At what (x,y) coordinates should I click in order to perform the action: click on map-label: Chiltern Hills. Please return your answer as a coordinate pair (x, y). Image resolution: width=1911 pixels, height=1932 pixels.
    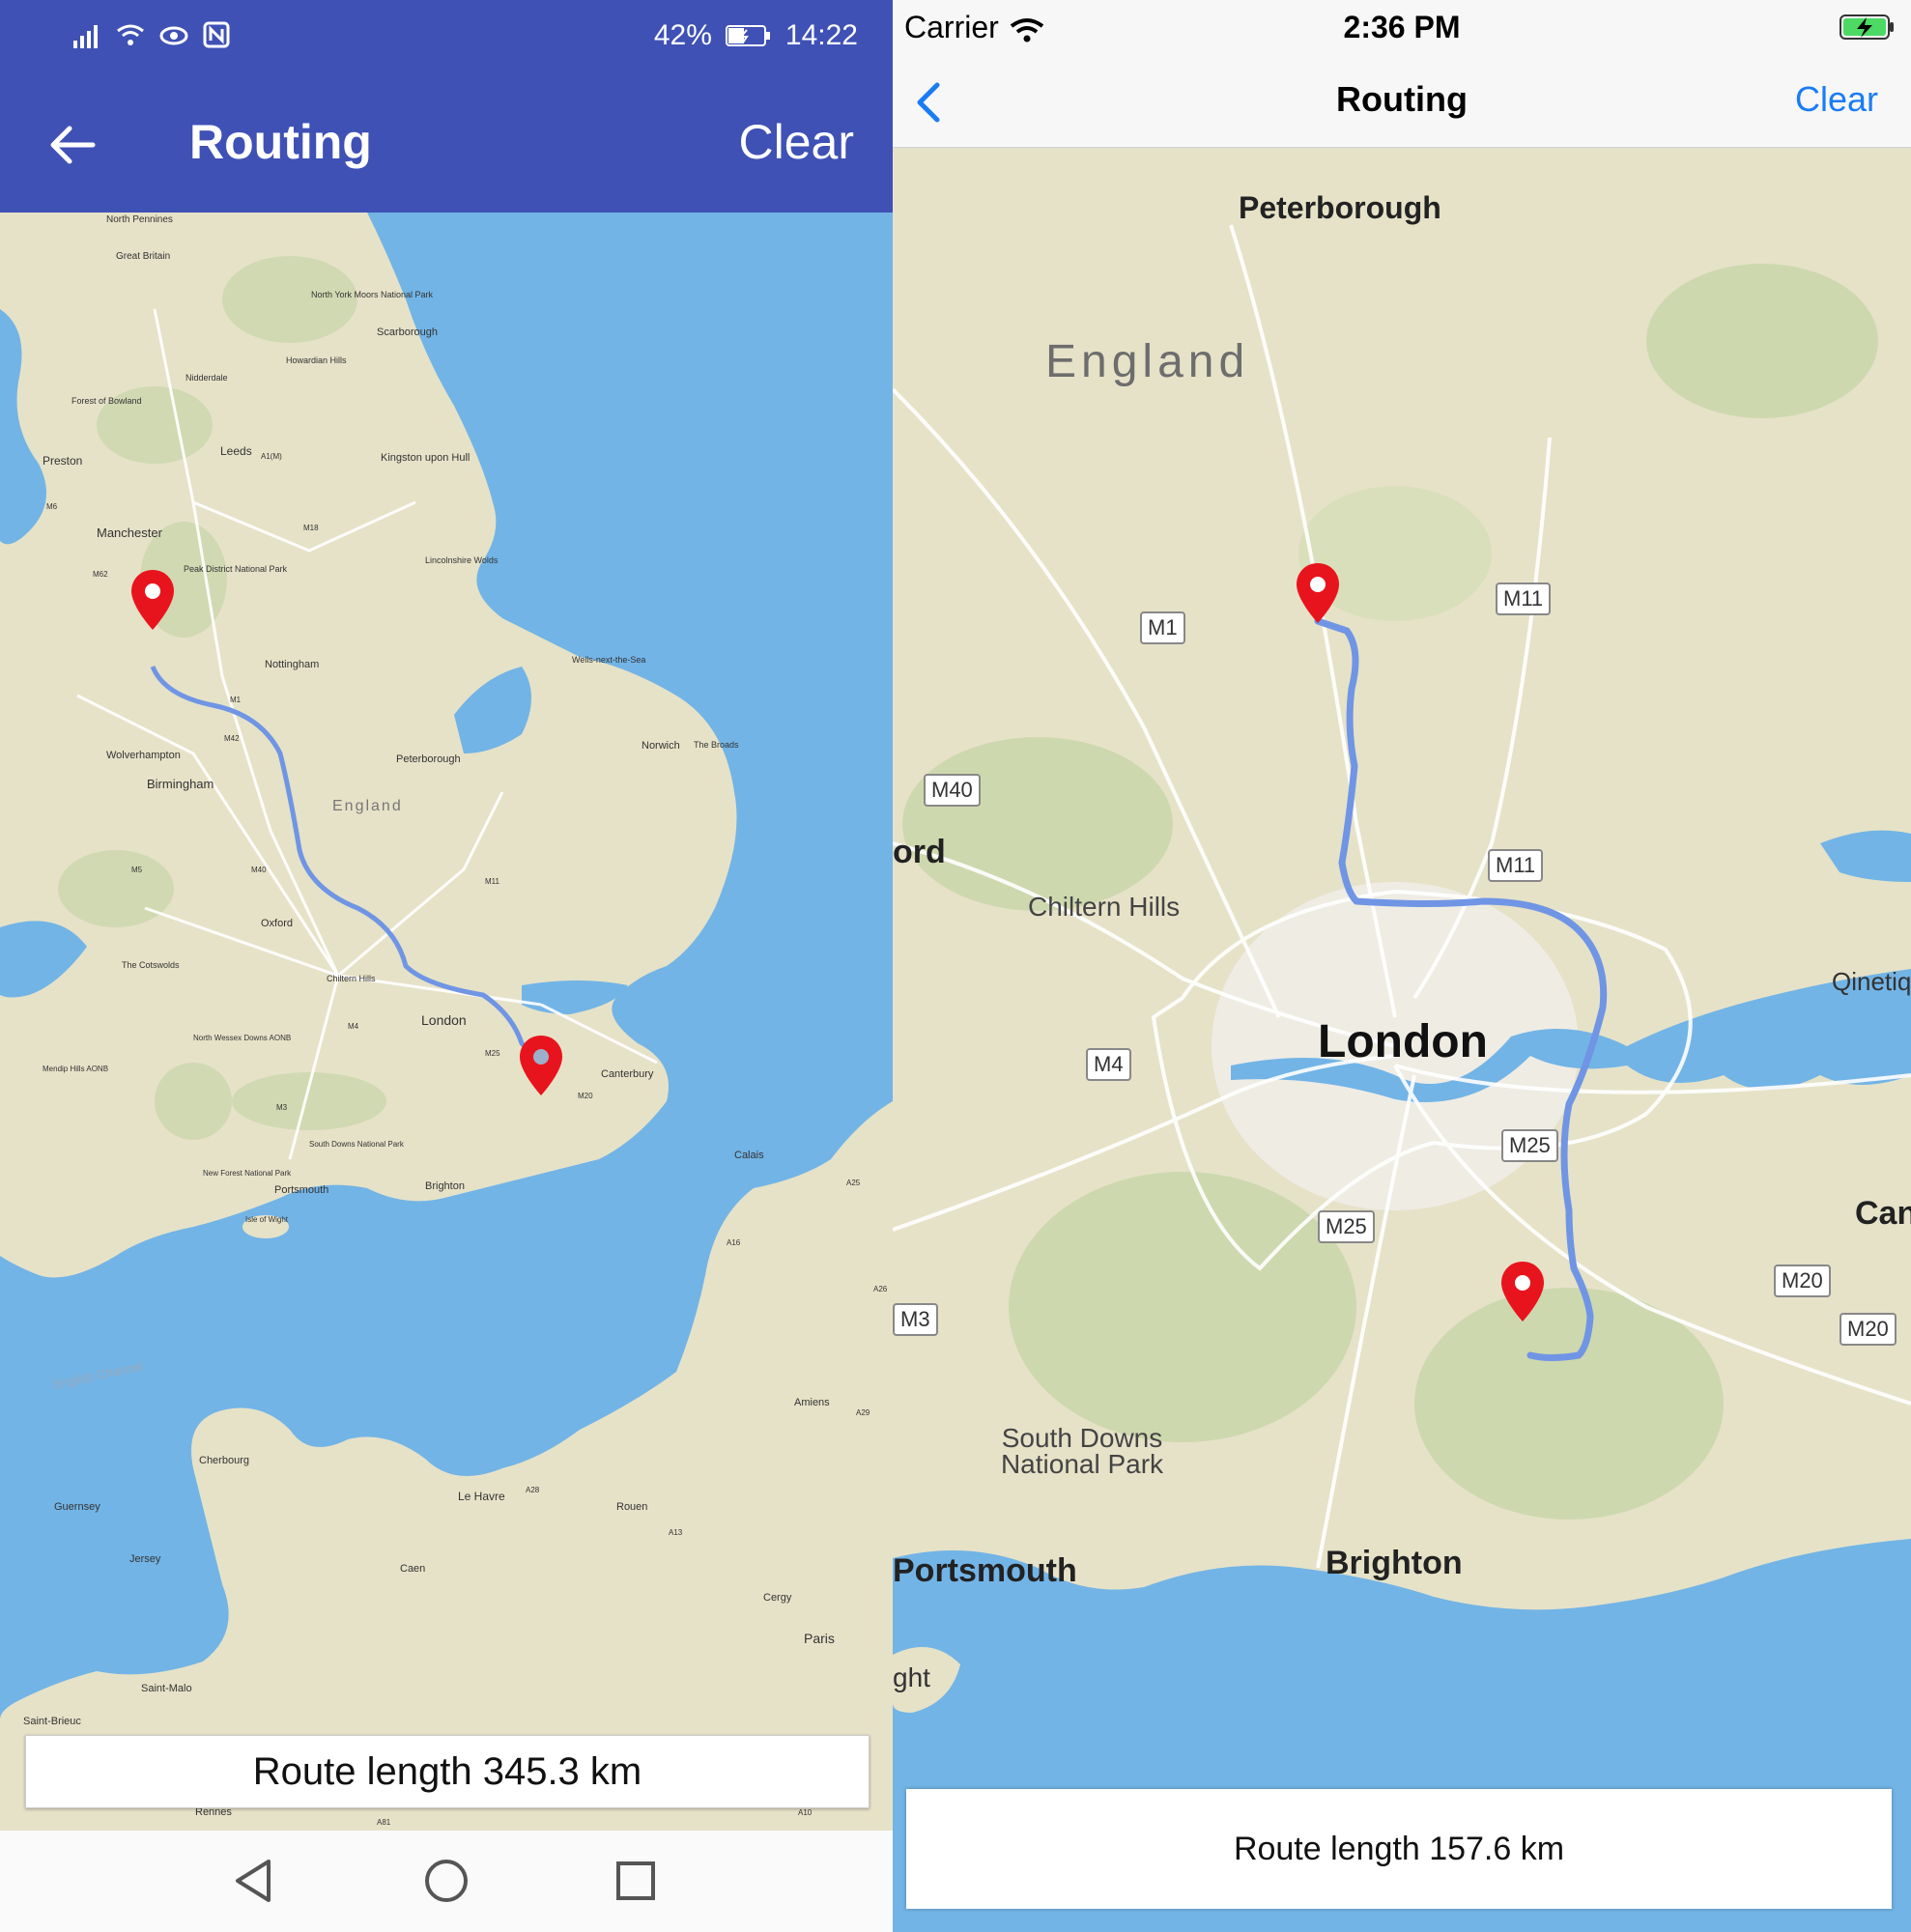
    Looking at the image, I should click on (351, 978).